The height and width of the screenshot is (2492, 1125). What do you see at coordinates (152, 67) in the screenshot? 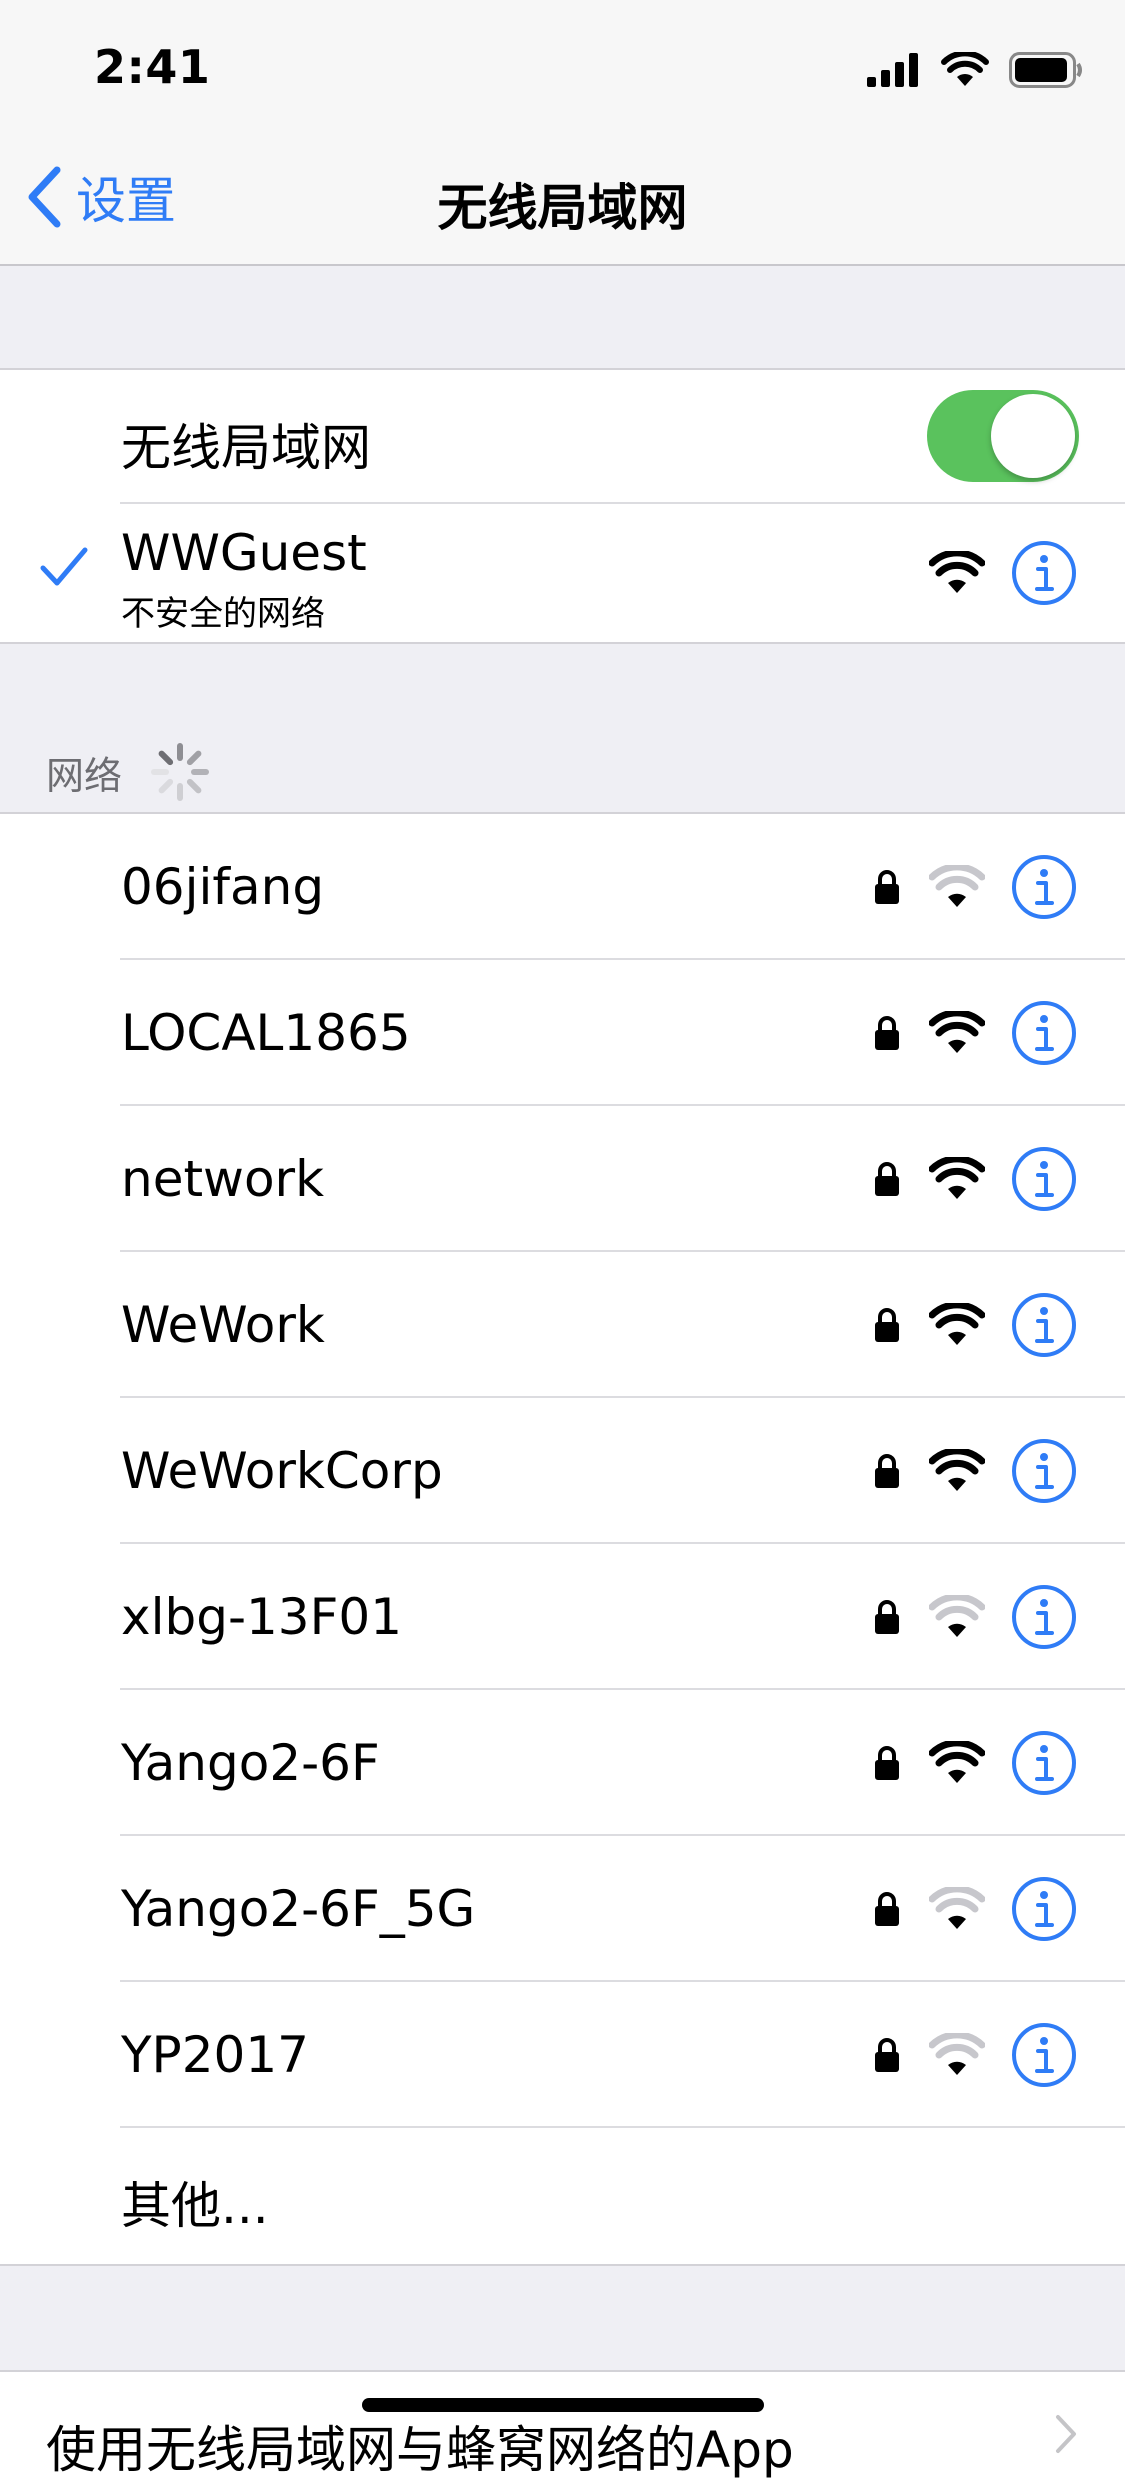
I see `status-time: 2:41` at bounding box center [152, 67].